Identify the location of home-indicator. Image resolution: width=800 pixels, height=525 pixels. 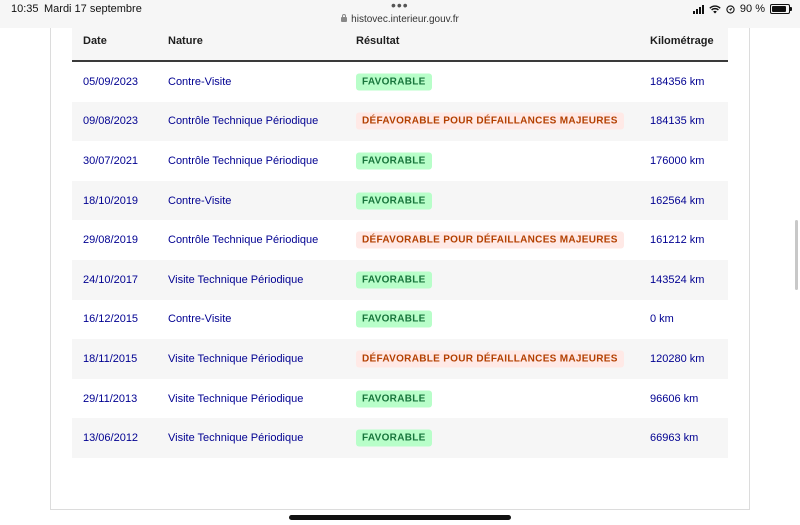
(400, 517).